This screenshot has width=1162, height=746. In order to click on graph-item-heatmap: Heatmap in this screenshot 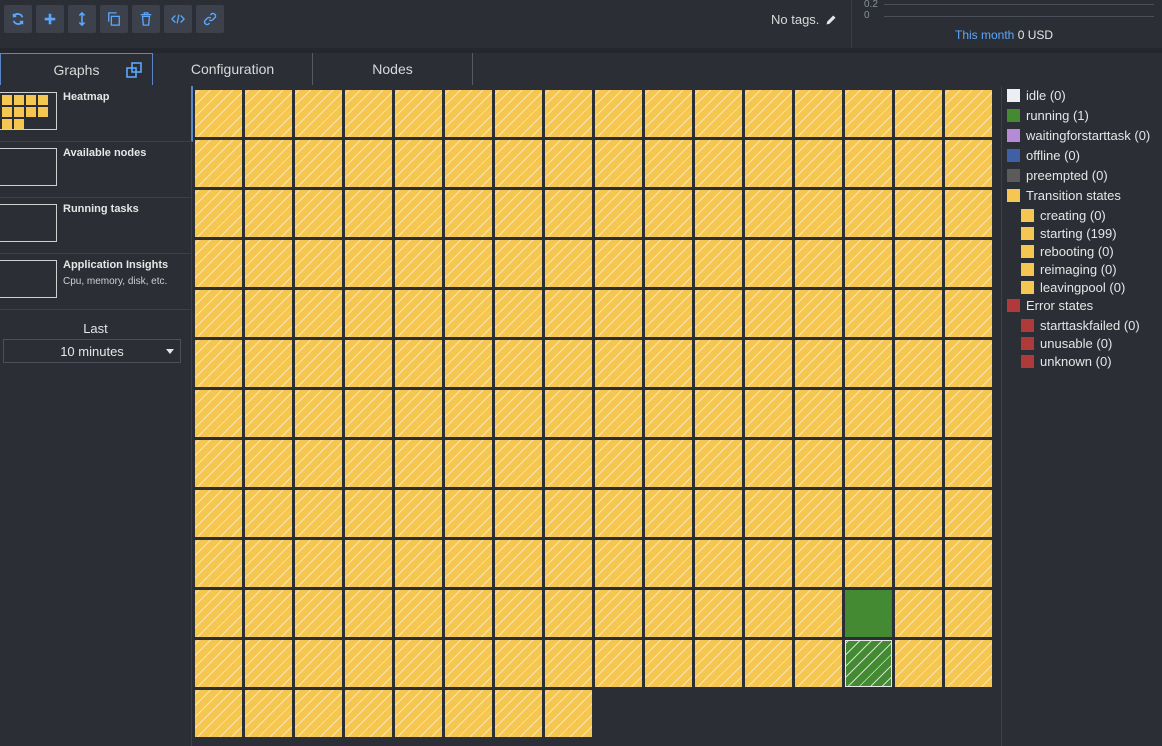, I will do `click(96, 114)`.